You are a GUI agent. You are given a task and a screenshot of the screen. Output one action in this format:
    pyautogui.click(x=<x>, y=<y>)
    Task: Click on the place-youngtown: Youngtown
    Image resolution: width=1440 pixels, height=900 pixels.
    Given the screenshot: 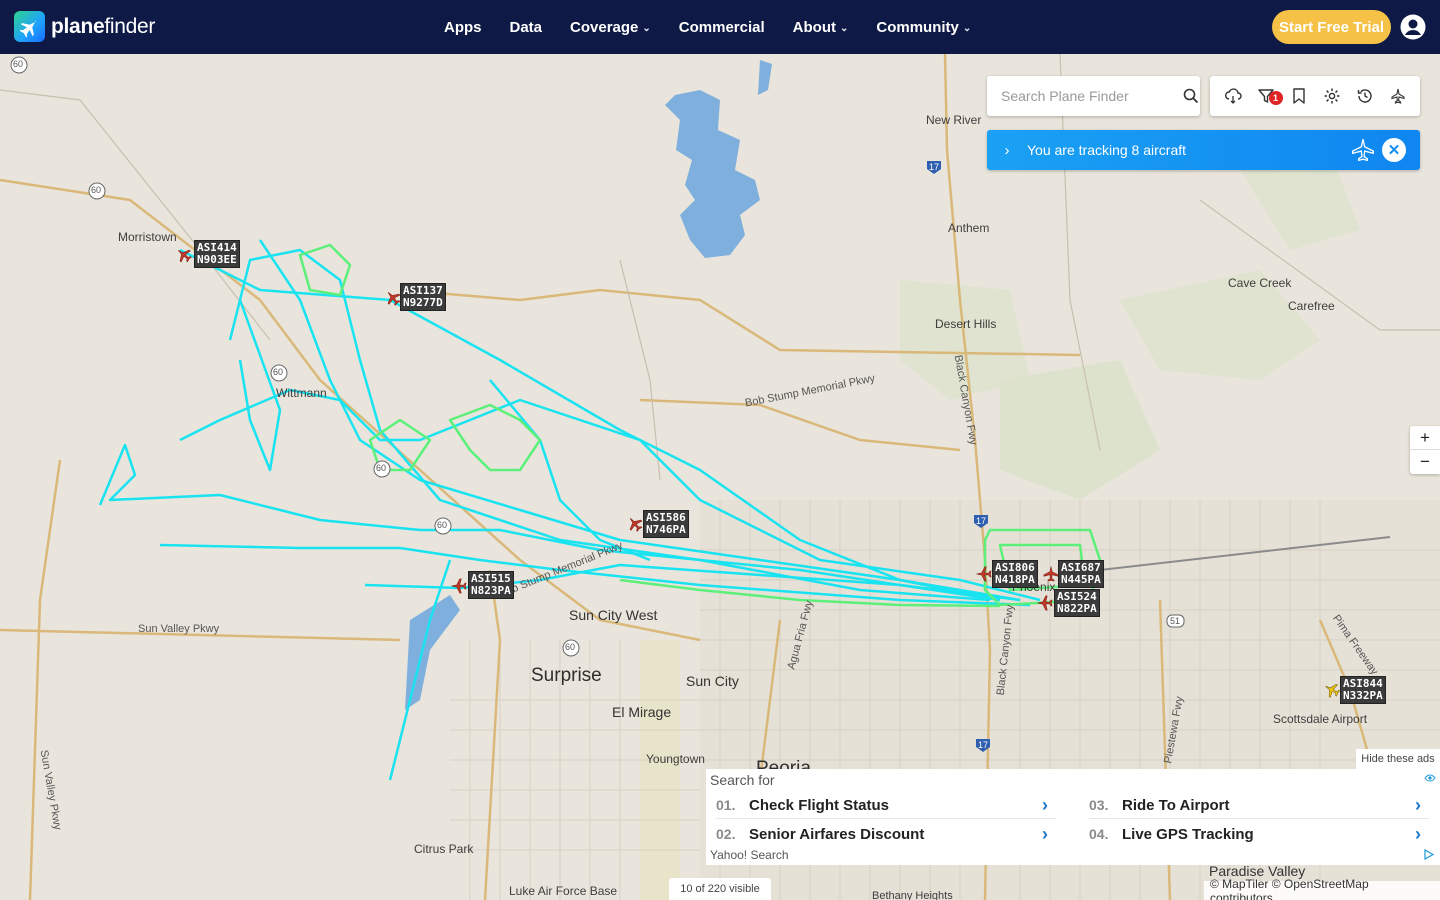 What is the action you would take?
    pyautogui.click(x=675, y=759)
    